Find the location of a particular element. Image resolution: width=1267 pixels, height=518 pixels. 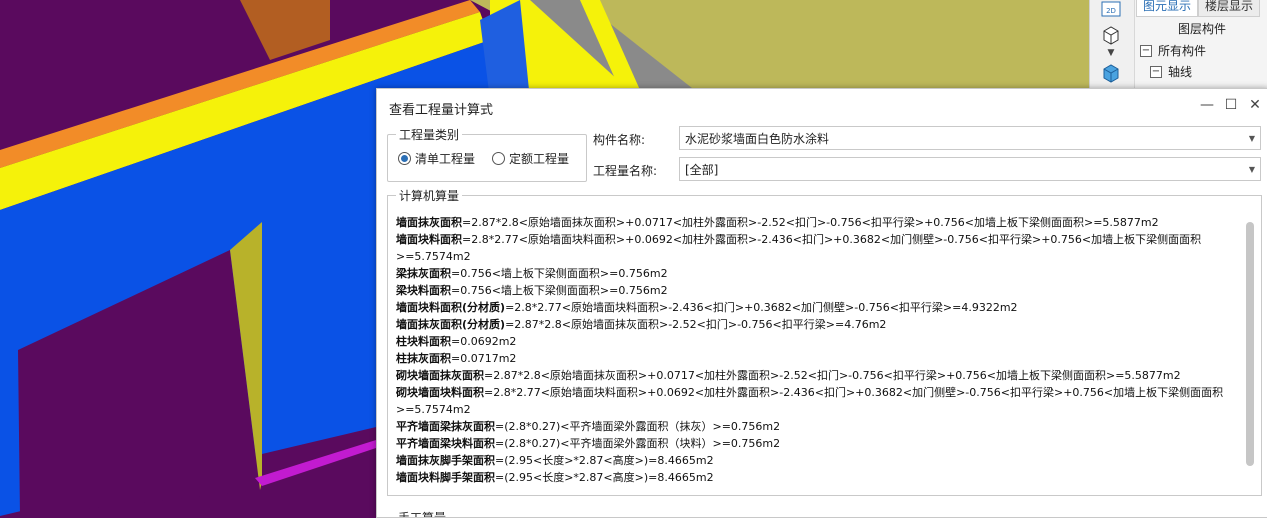

2d-view-icon: 2D is located at coordinates (1111, 11).